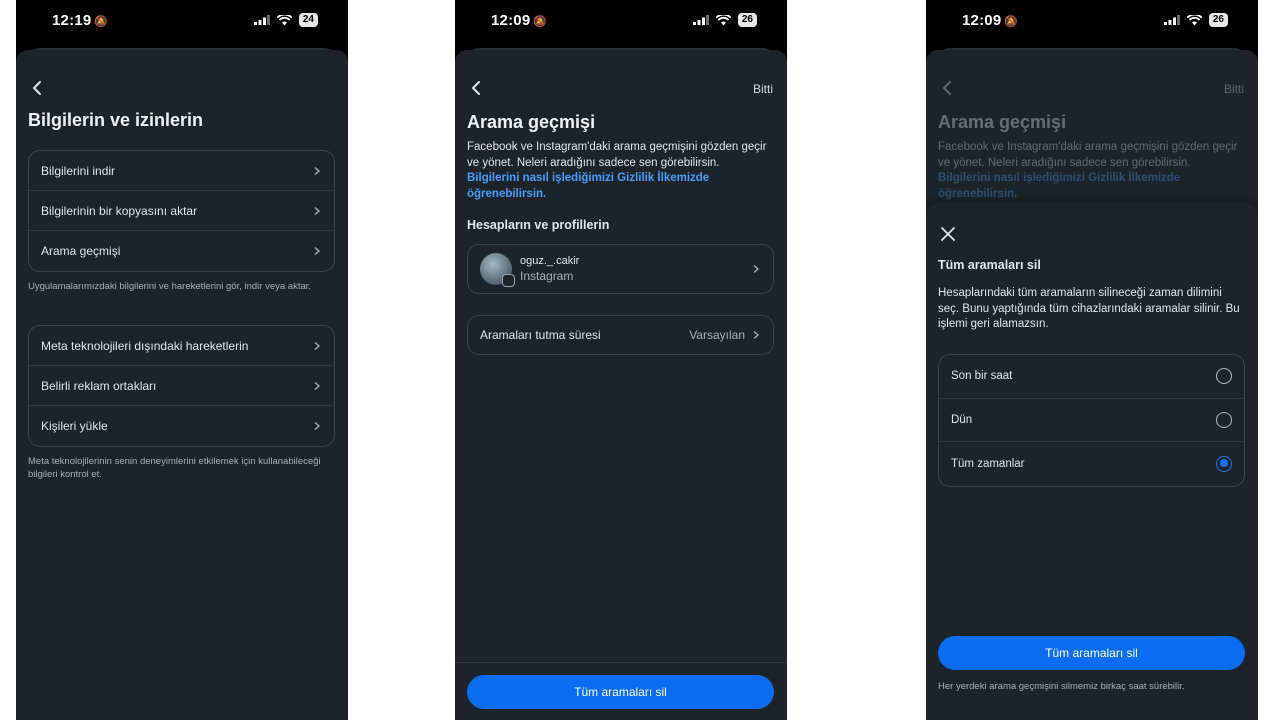 The width and height of the screenshot is (1280, 720). Describe the element at coordinates (1091, 464) in the screenshot. I see `option-all-time: Tüm zamanlar` at that location.